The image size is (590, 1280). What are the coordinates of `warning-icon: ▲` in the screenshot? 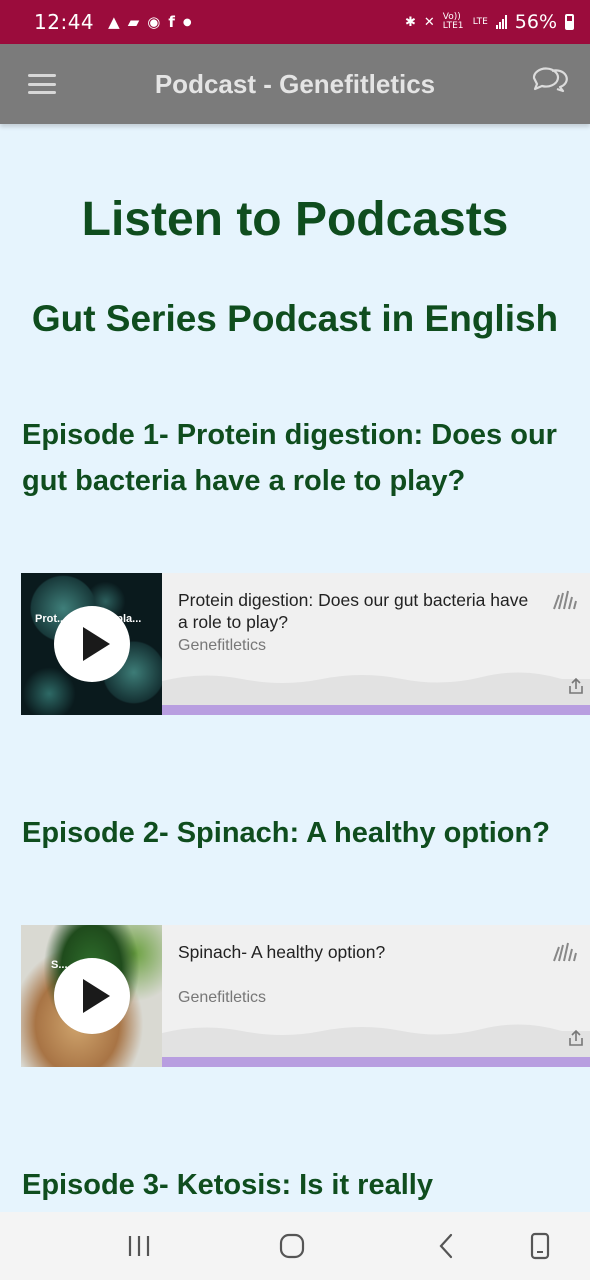 It's located at (114, 22).